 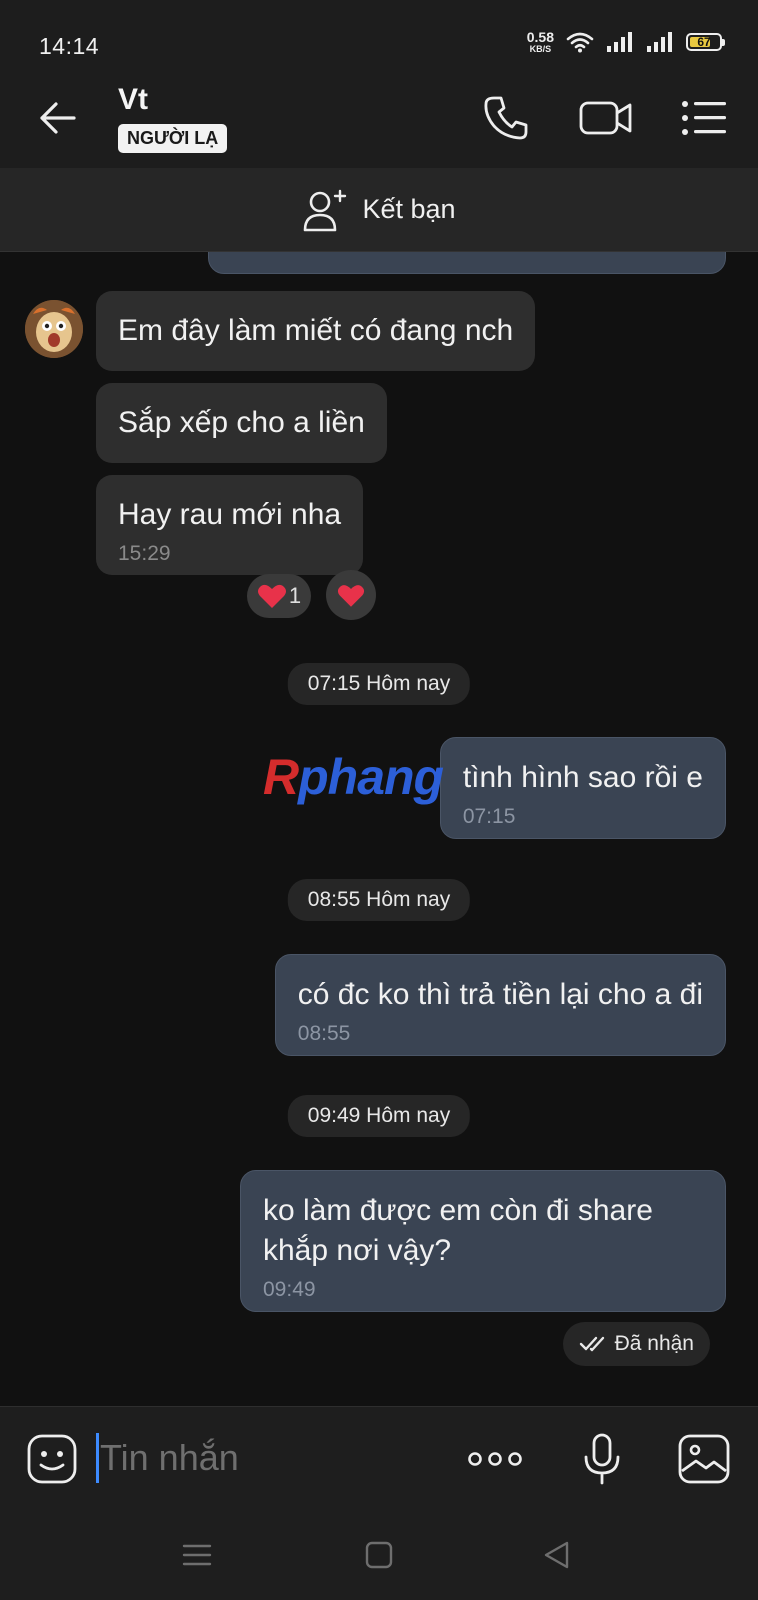 What do you see at coordinates (379, 684) in the screenshot?
I see `date-separator: 07:15 Hôm nay` at bounding box center [379, 684].